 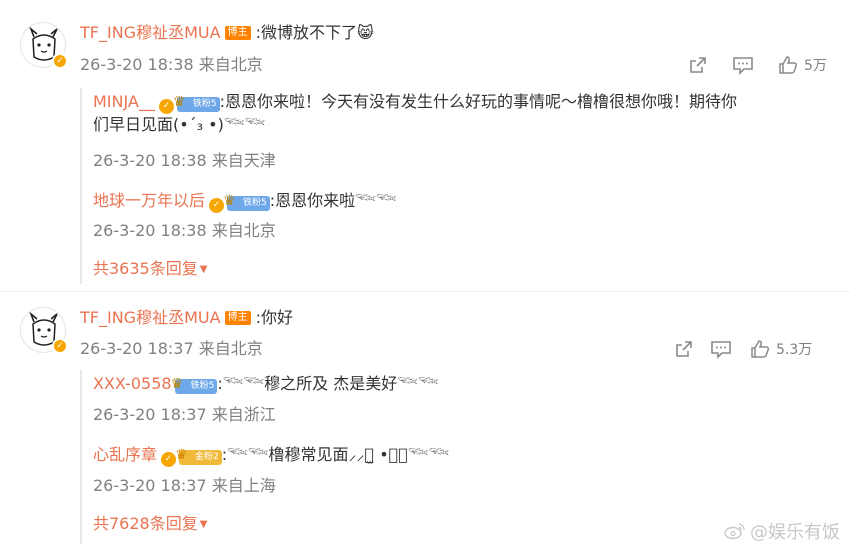 I want to click on watermark: @娱乐有饭, so click(x=782, y=531).